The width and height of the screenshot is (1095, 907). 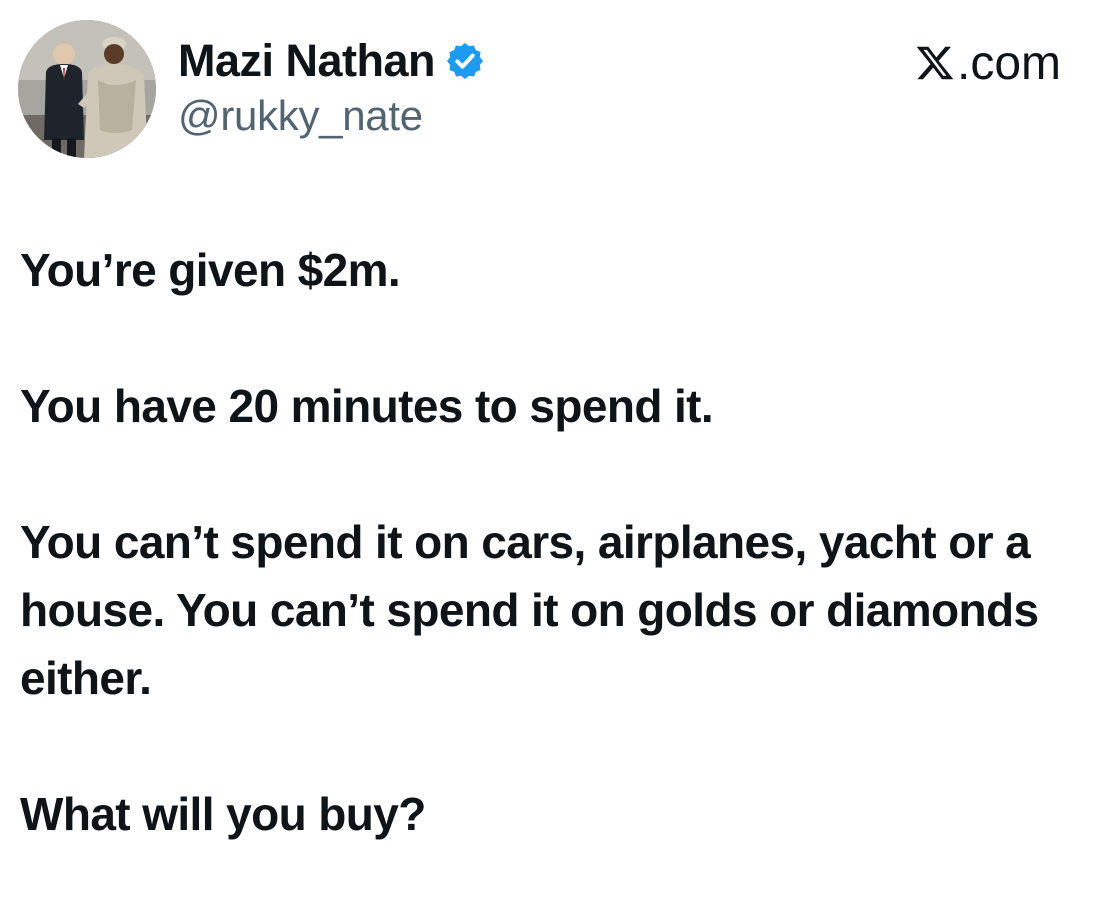 I want to click on tweet-paragraph: You have 20 minutes to spend it., so click(x=367, y=406).